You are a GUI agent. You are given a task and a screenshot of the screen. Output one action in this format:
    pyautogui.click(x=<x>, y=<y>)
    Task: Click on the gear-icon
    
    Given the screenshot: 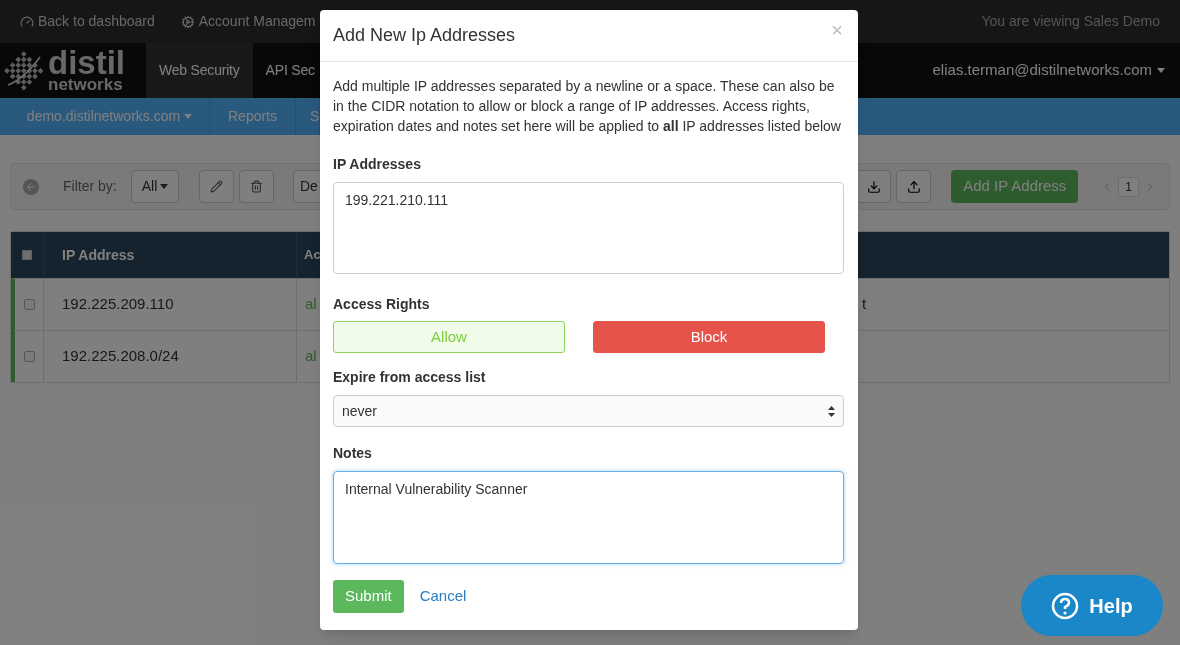 What is the action you would take?
    pyautogui.click(x=187, y=21)
    